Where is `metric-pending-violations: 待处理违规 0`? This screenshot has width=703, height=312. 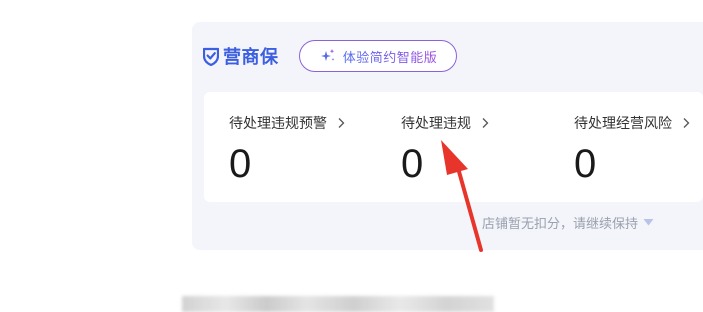 metric-pending-violations: 待处理违规 0 is located at coordinates (445, 148).